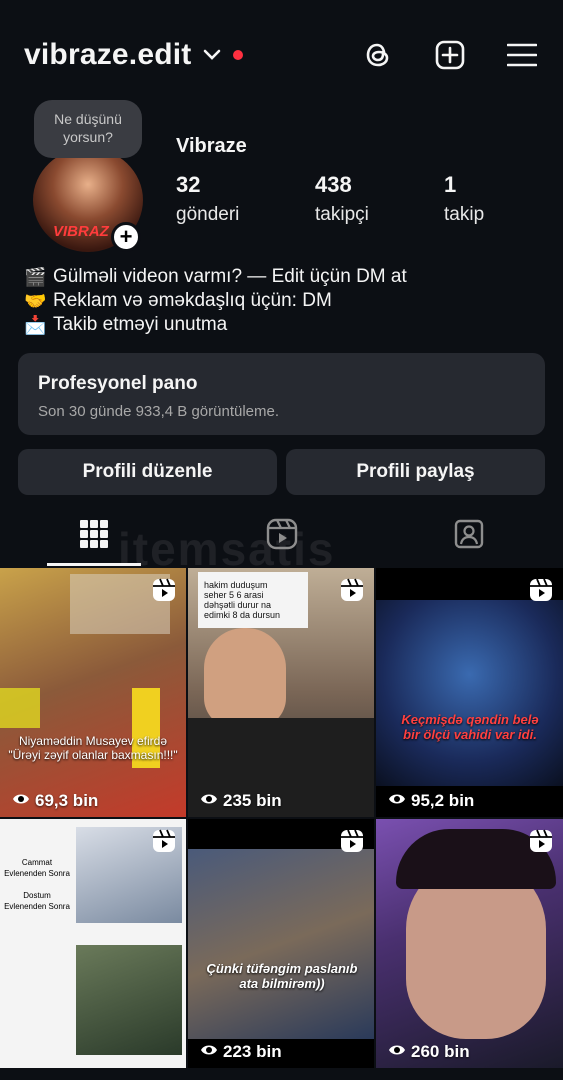 The height and width of the screenshot is (1080, 563). I want to click on display-name: Vibraze, so click(211, 146).